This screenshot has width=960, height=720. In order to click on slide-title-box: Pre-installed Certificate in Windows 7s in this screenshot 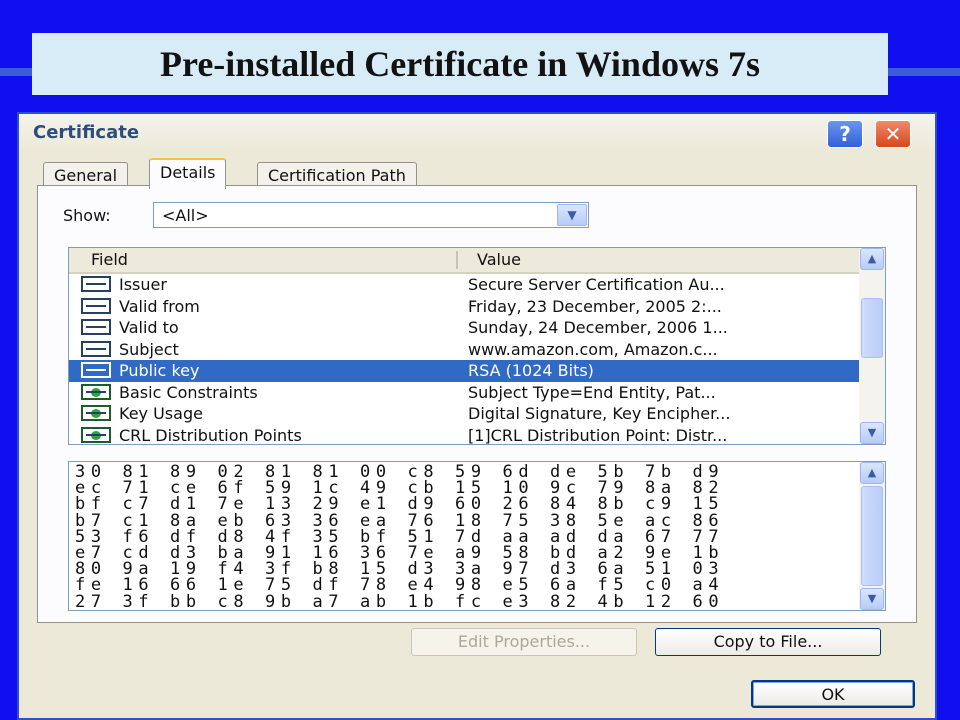, I will do `click(460, 64)`.